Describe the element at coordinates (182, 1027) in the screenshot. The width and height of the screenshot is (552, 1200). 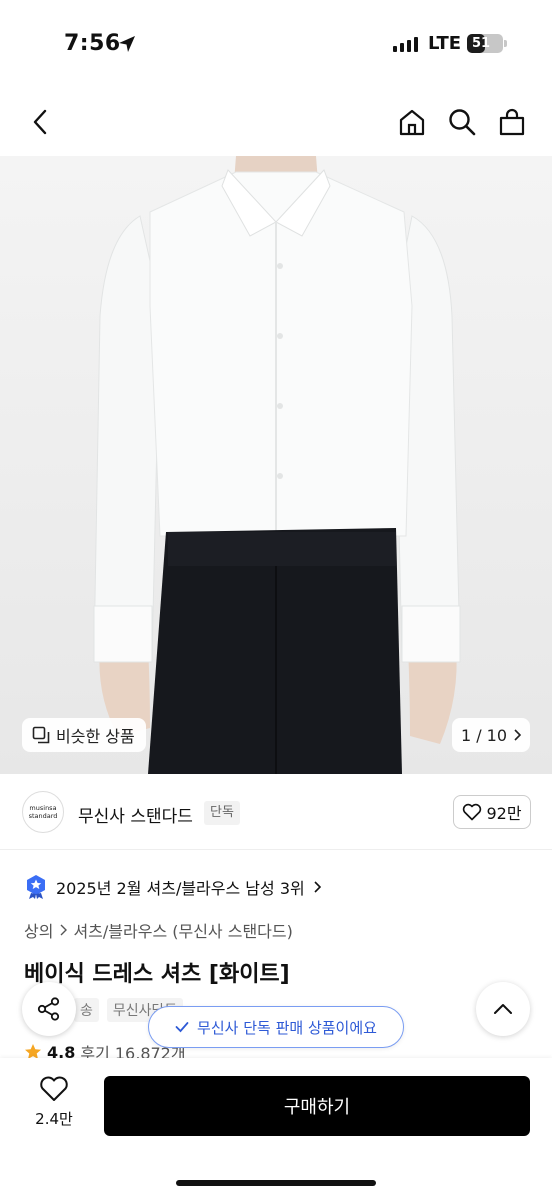
I see `check-icon` at that location.